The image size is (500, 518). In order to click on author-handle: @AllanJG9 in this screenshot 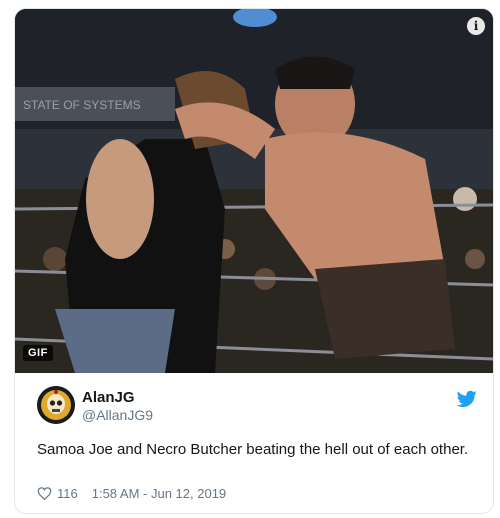, I will do `click(117, 415)`.